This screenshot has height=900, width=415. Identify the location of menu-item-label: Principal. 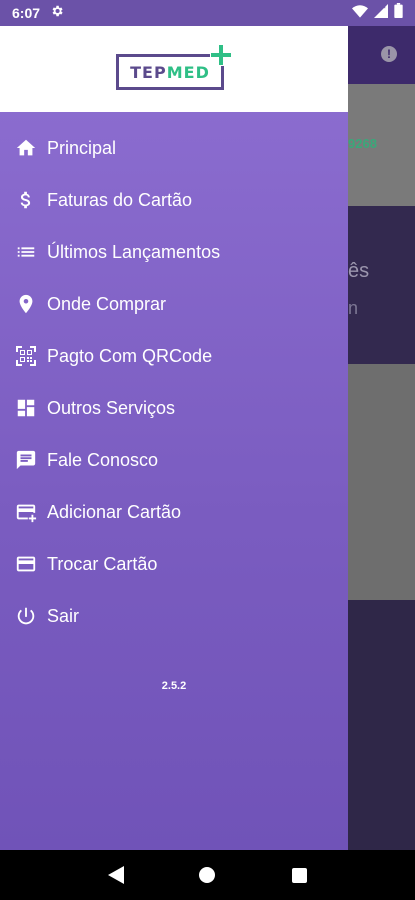
(82, 147).